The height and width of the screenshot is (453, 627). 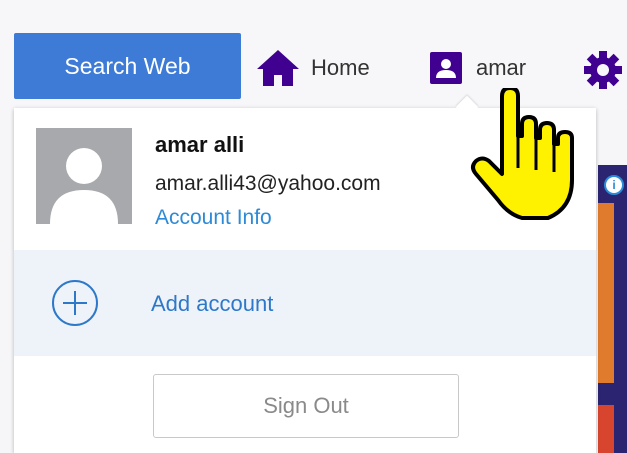 What do you see at coordinates (501, 67) in the screenshot?
I see `user-name-label: amar` at bounding box center [501, 67].